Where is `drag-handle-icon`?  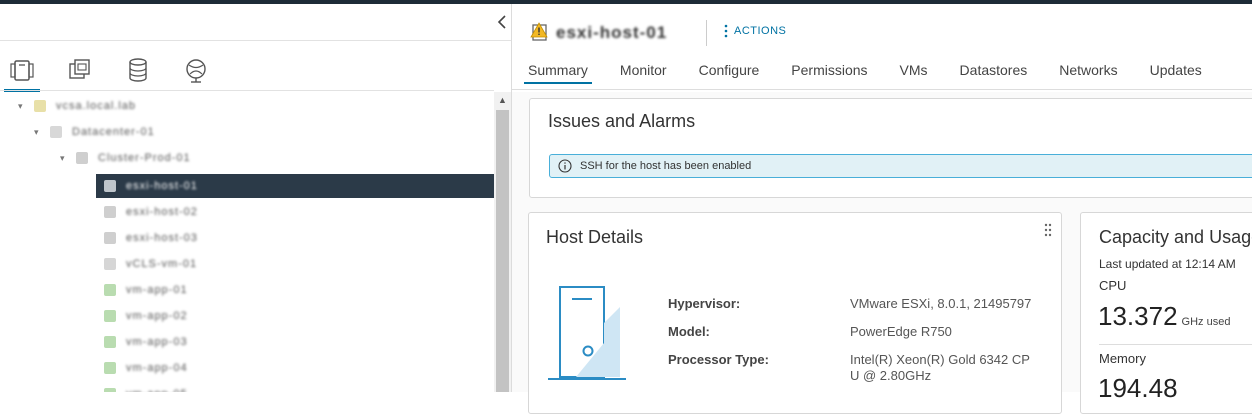
drag-handle-icon is located at coordinates (1048, 230).